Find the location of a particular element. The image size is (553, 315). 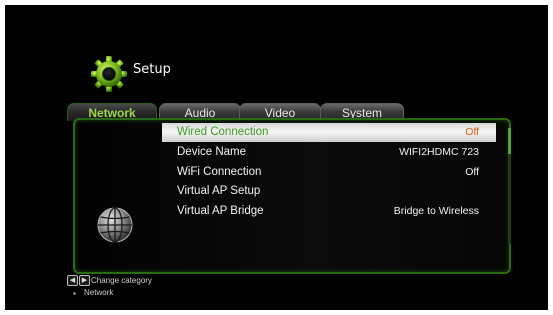

globe-icon is located at coordinates (115, 225).